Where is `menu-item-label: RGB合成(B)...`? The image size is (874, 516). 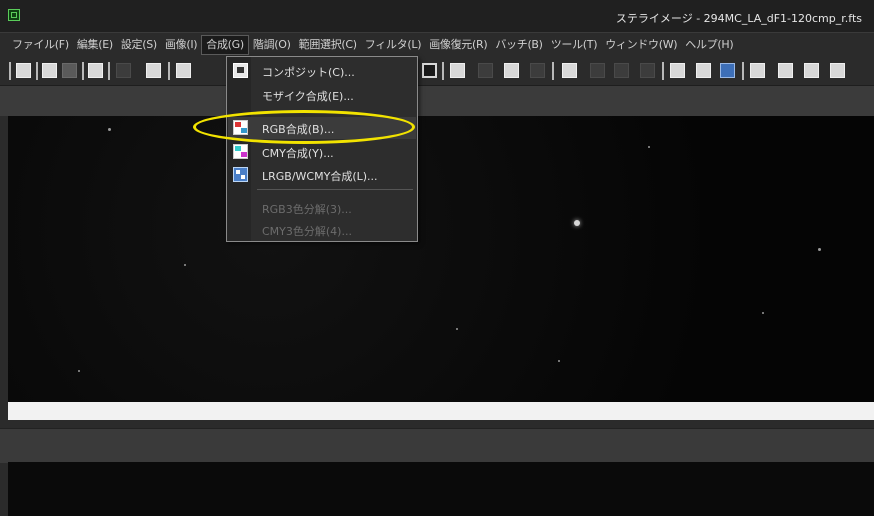
menu-item-label: RGB合成(B)... is located at coordinates (298, 129).